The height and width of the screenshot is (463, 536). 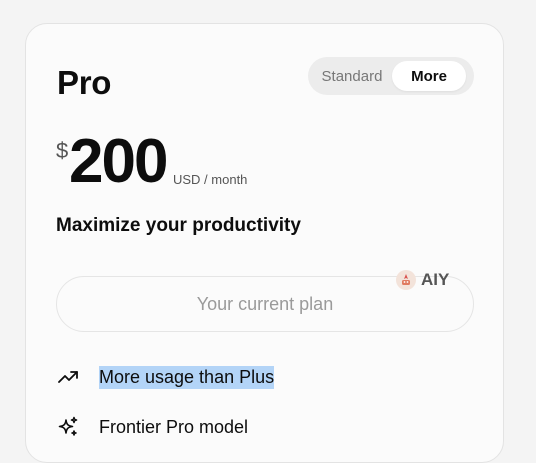 What do you see at coordinates (352, 76) in the screenshot?
I see `toggle-option-standard: Standard` at bounding box center [352, 76].